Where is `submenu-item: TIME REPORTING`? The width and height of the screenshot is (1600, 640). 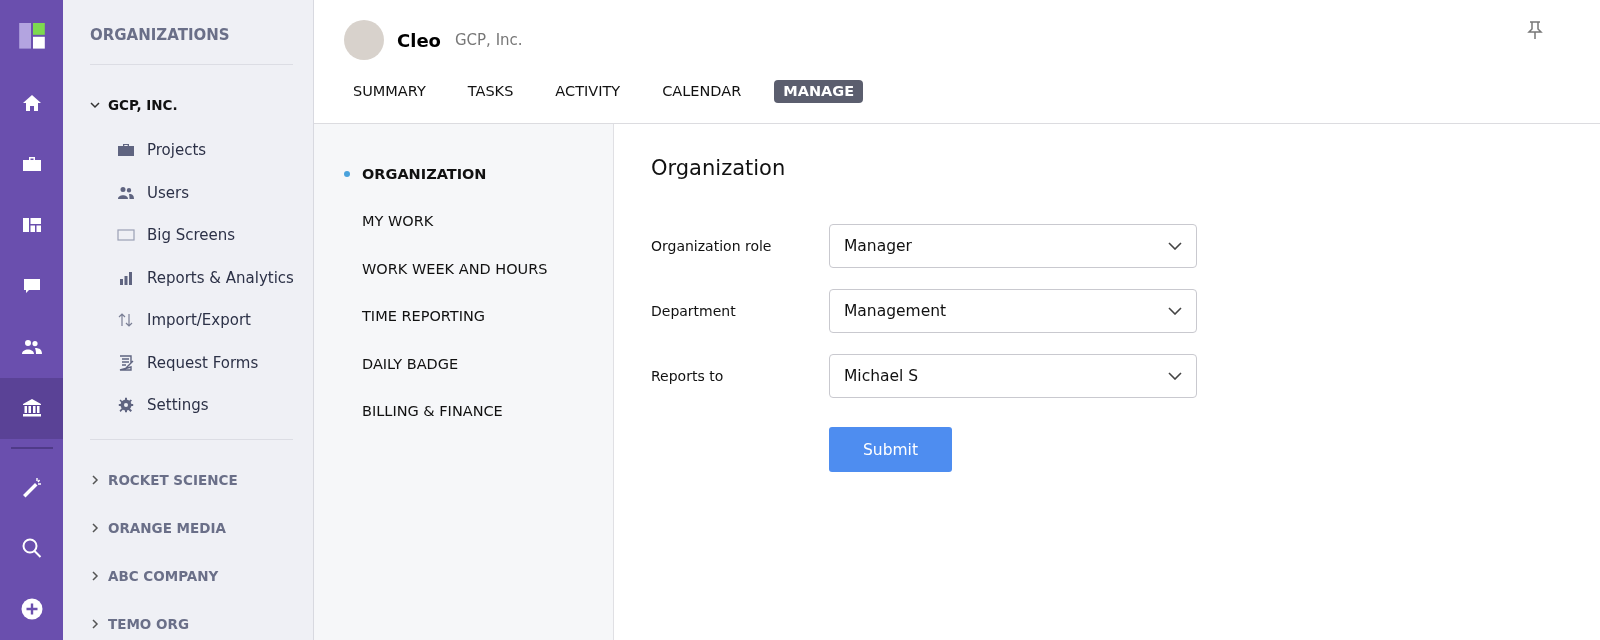
submenu-item: TIME REPORTING is located at coordinates (463, 316).